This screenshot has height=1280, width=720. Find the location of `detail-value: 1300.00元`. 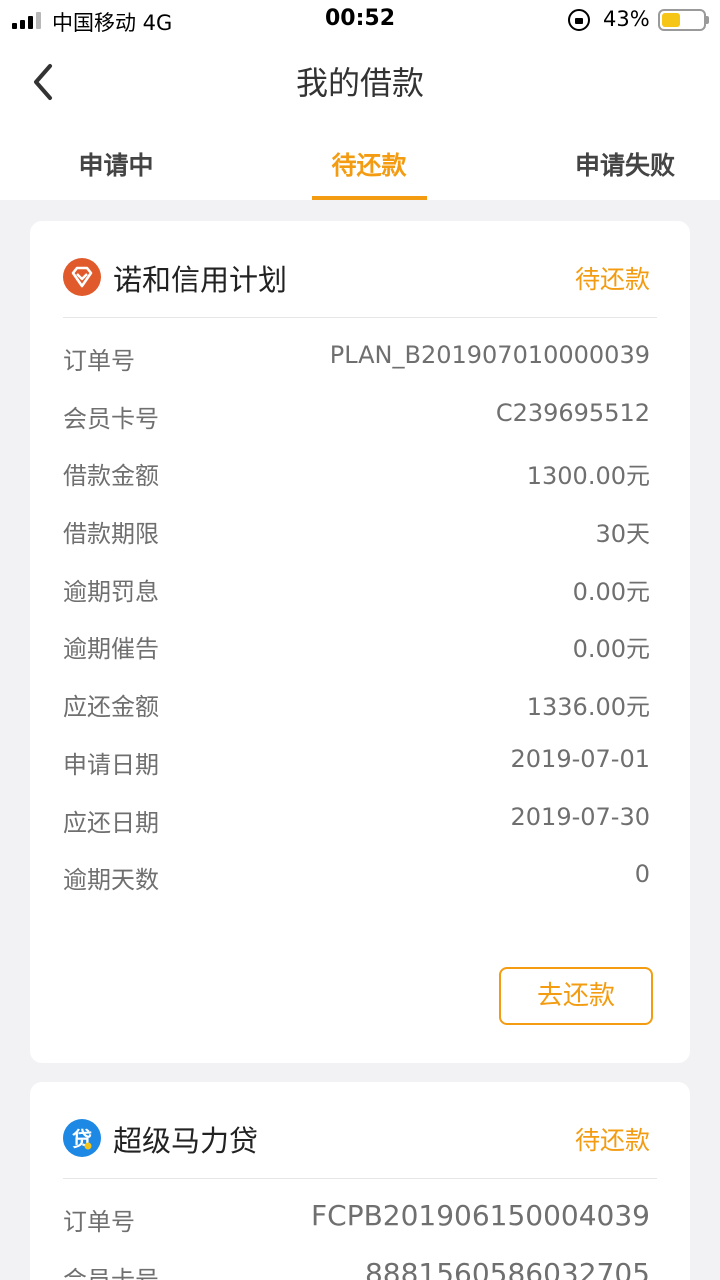

detail-value: 1300.00元 is located at coordinates (588, 476).